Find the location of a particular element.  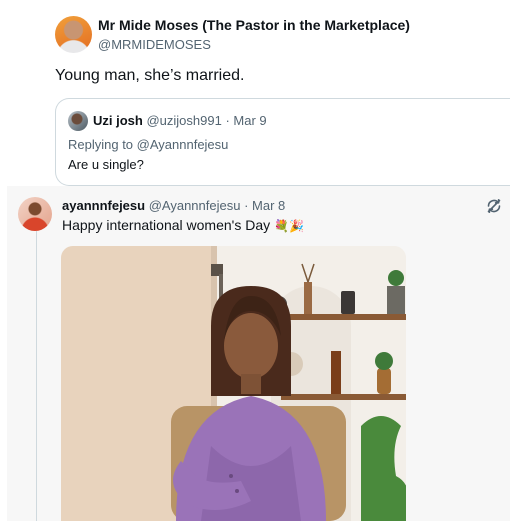

thread-tweet-body: Happy international women's Day is located at coordinates (166, 225).